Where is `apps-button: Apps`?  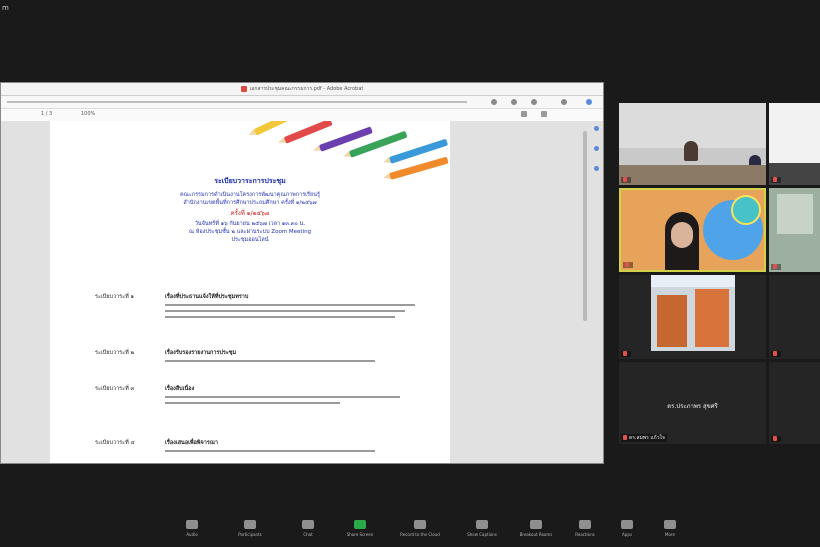
apps-button: Apps is located at coordinates (627, 528).